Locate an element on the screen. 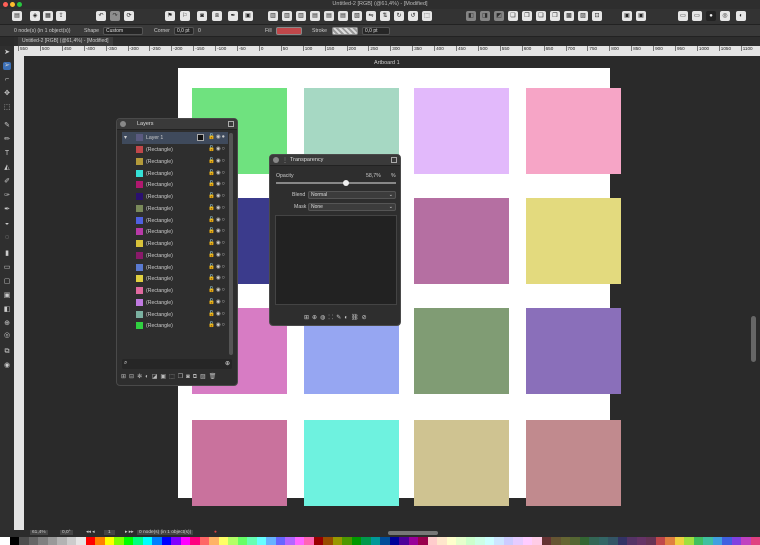  mask-select: None ⌄ is located at coordinates (352, 207).